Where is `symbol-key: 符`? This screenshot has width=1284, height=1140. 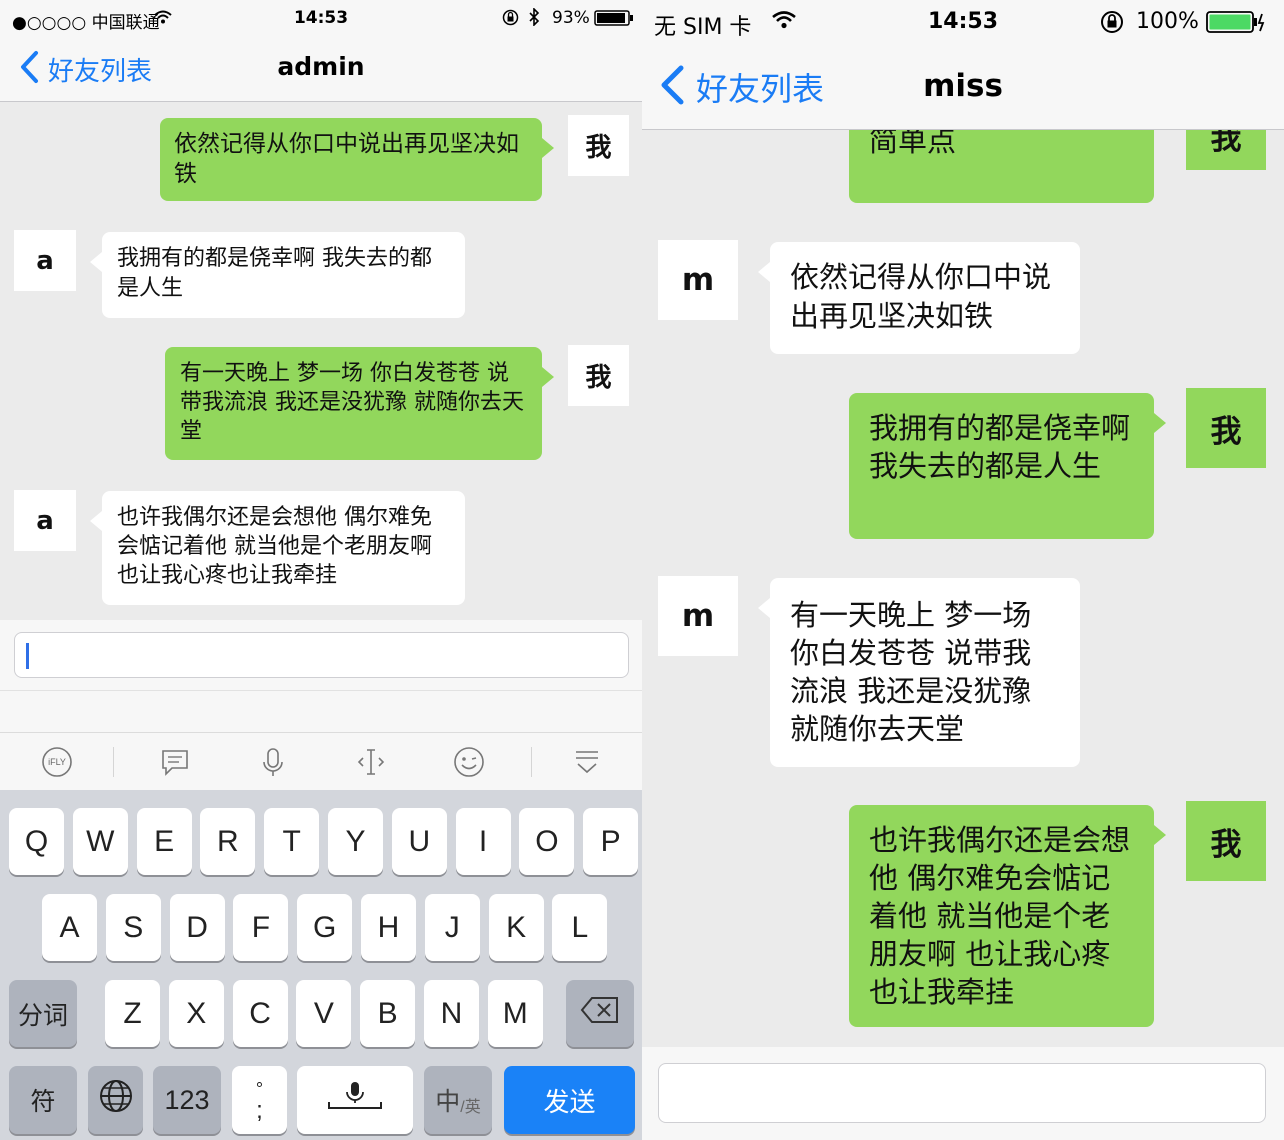 symbol-key: 符 is located at coordinates (43, 1100).